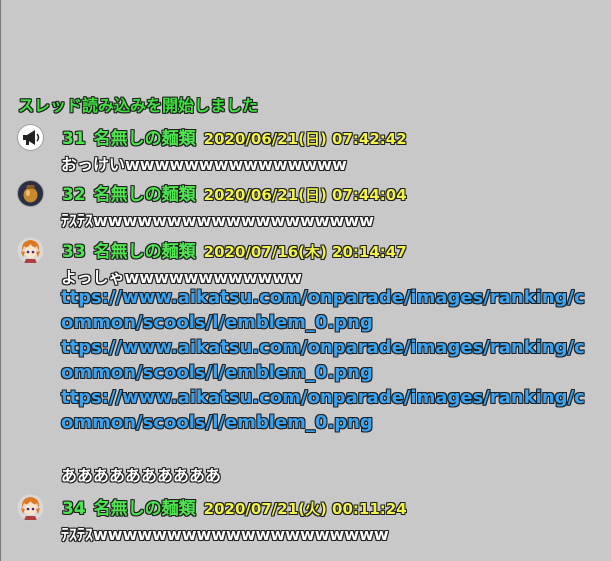 This screenshot has width=611, height=561. I want to click on post-date: 2020/07/16(木) 20:14:47, so click(305, 252).